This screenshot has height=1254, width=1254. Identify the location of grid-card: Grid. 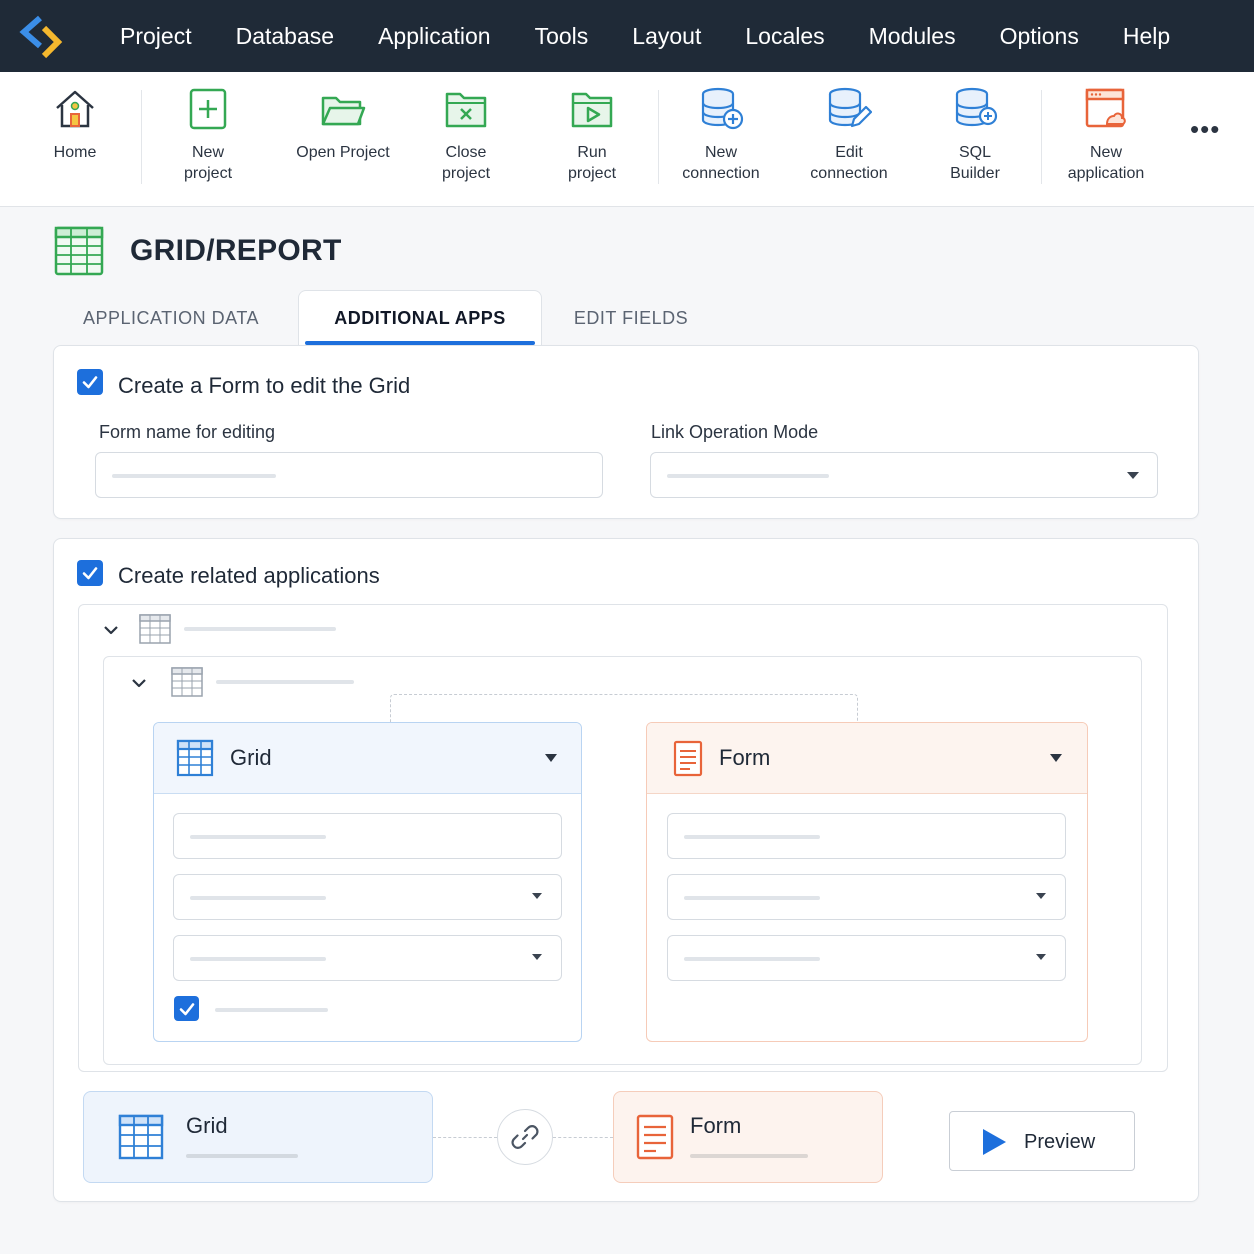
(367, 882).